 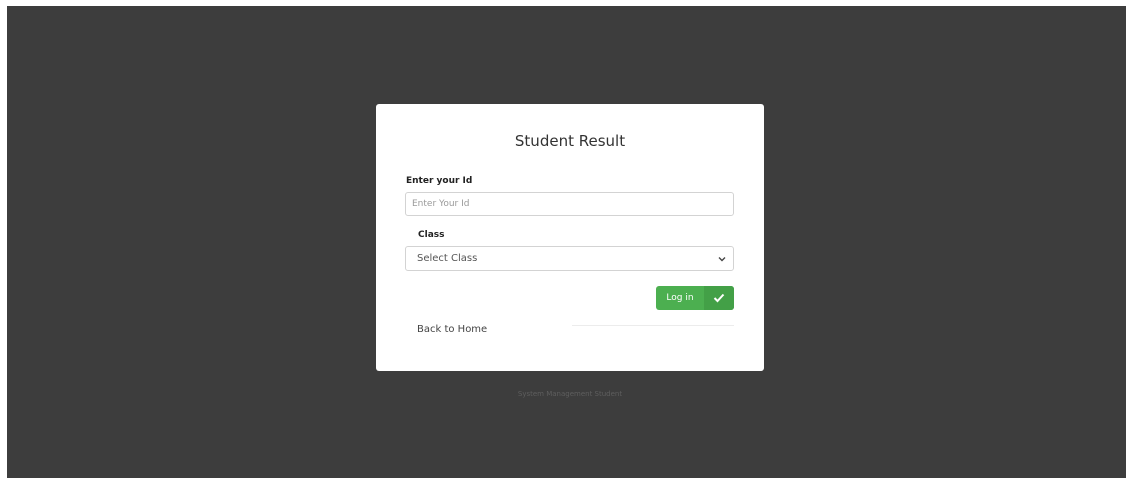 I want to click on login-button: Log in, so click(x=695, y=298).